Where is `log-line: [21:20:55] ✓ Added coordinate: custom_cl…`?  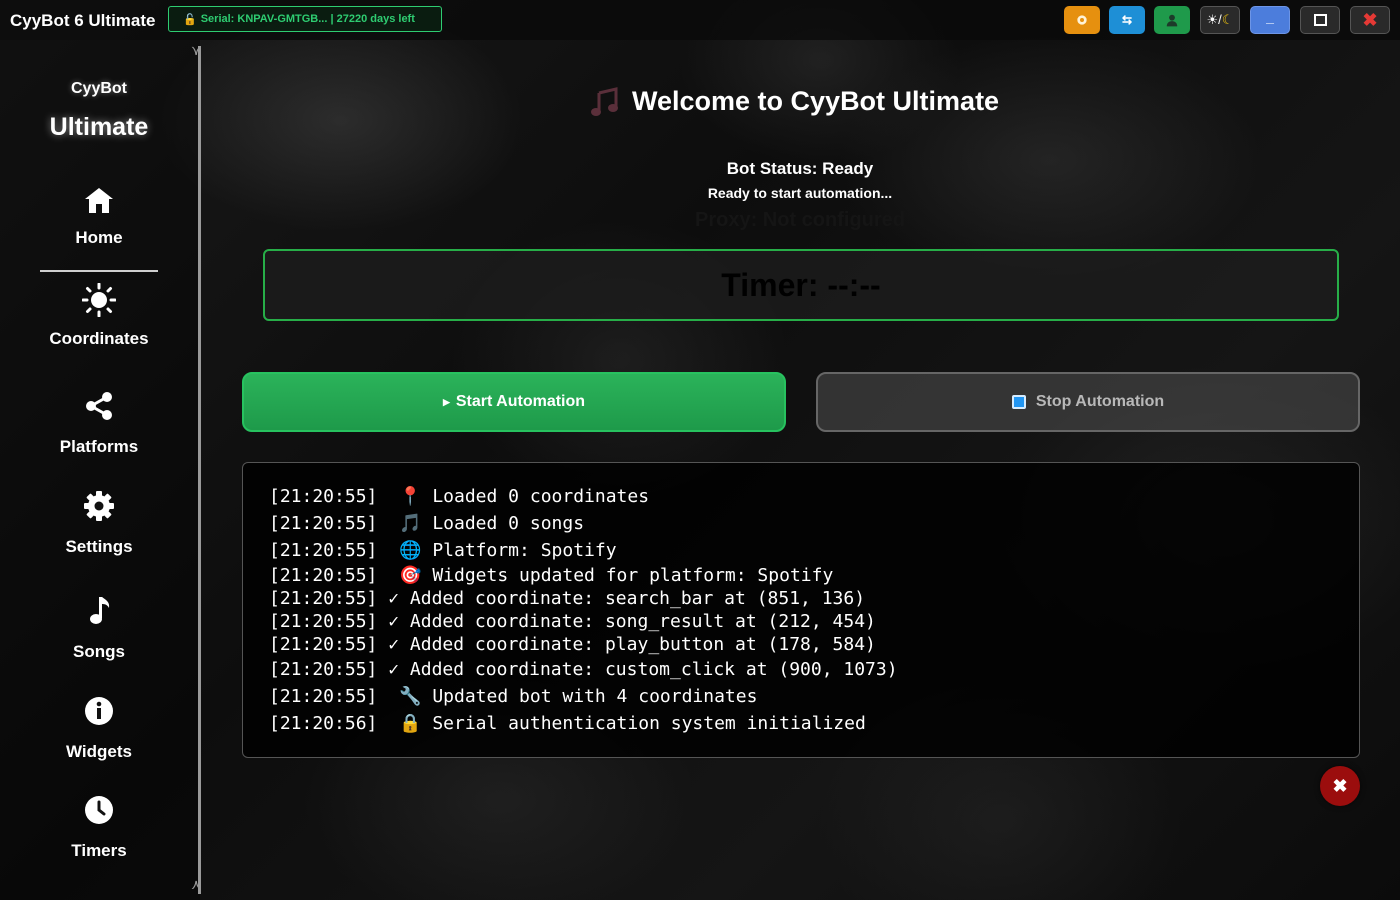 log-line: [21:20:55] ✓ Added coordinate: custom_cl… is located at coordinates (583, 669).